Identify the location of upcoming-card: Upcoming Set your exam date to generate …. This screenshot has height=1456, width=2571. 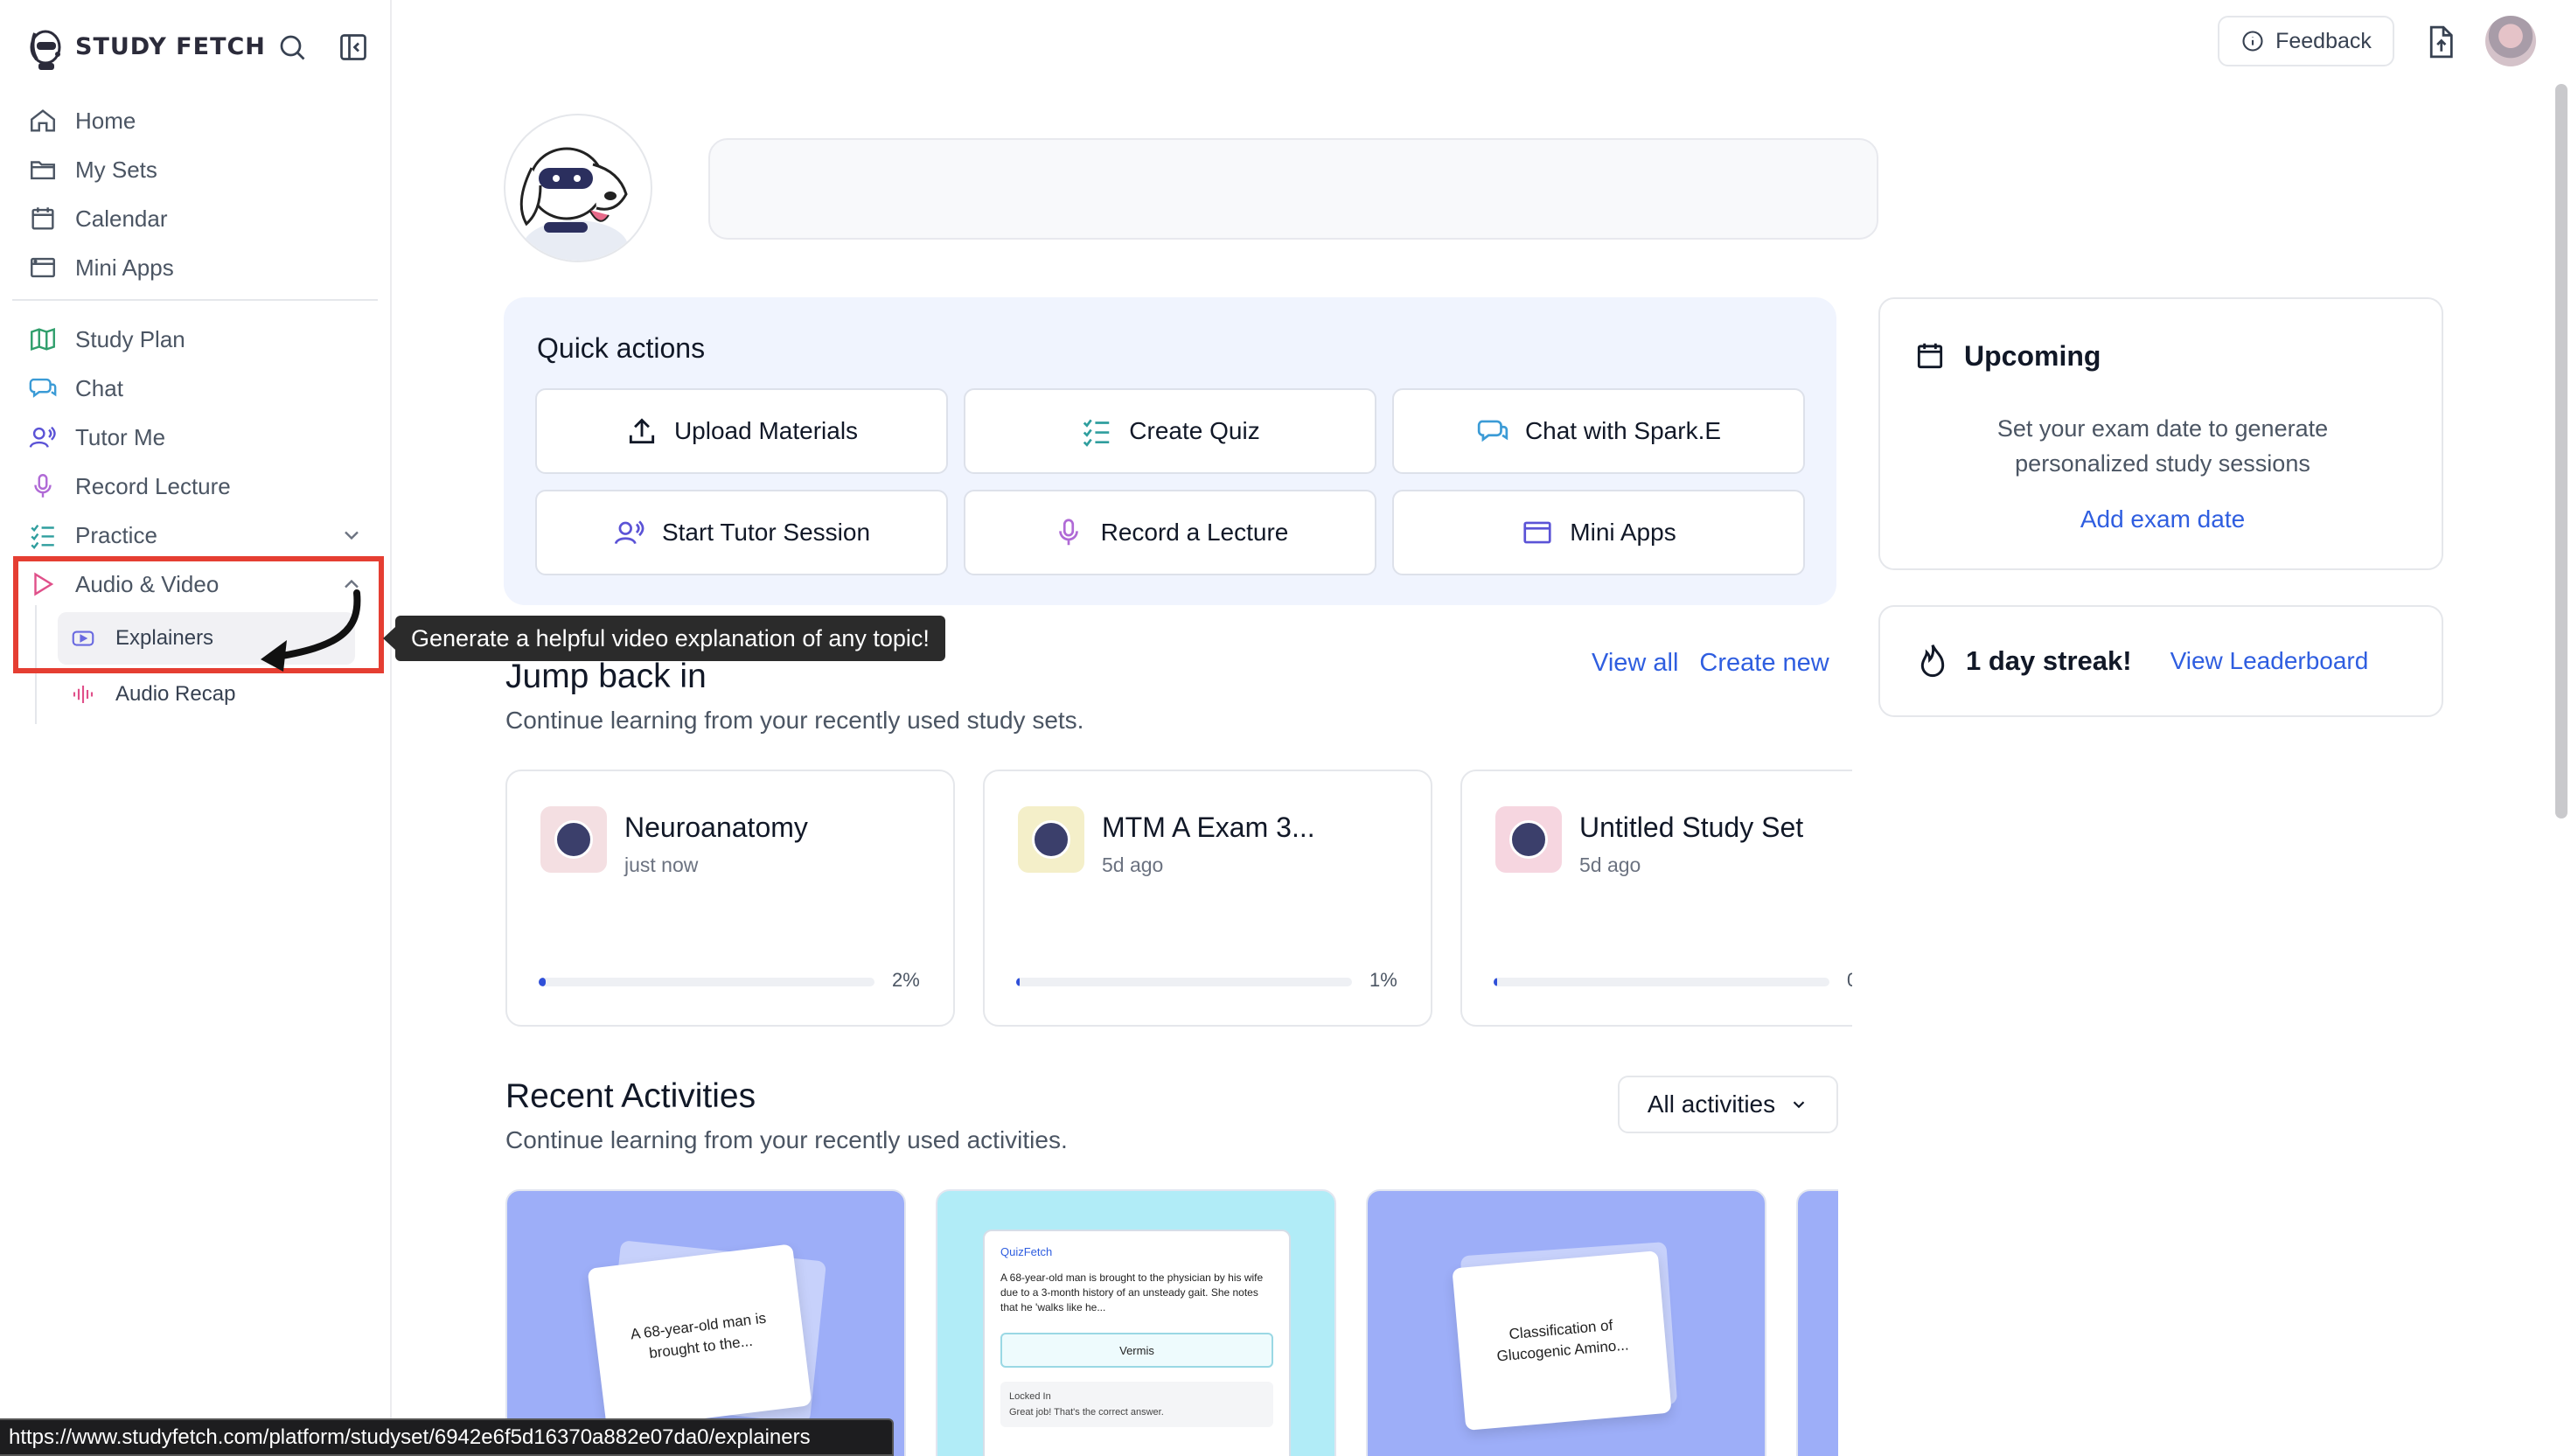
(2160, 433).